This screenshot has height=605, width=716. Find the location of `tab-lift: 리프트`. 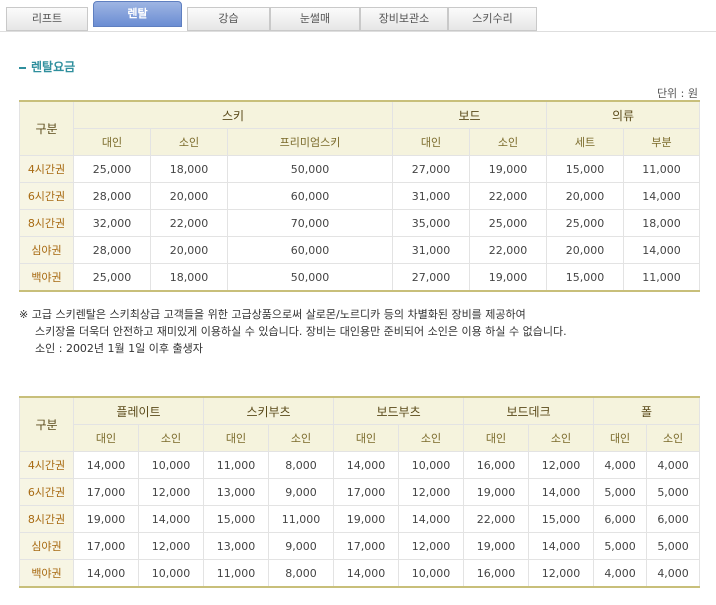

tab-lift: 리프트 is located at coordinates (47, 19).